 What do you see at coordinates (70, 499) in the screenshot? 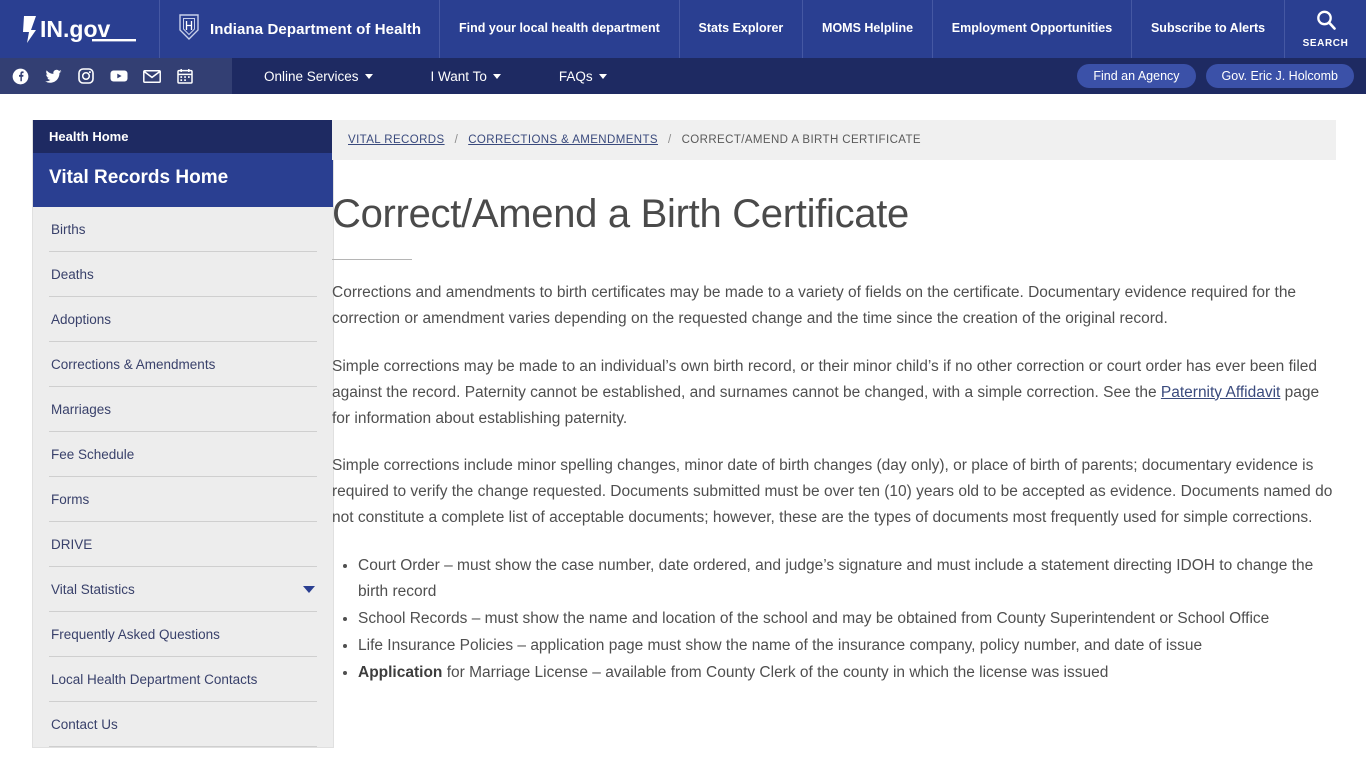
I see `sidebar-item-label: Forms` at bounding box center [70, 499].